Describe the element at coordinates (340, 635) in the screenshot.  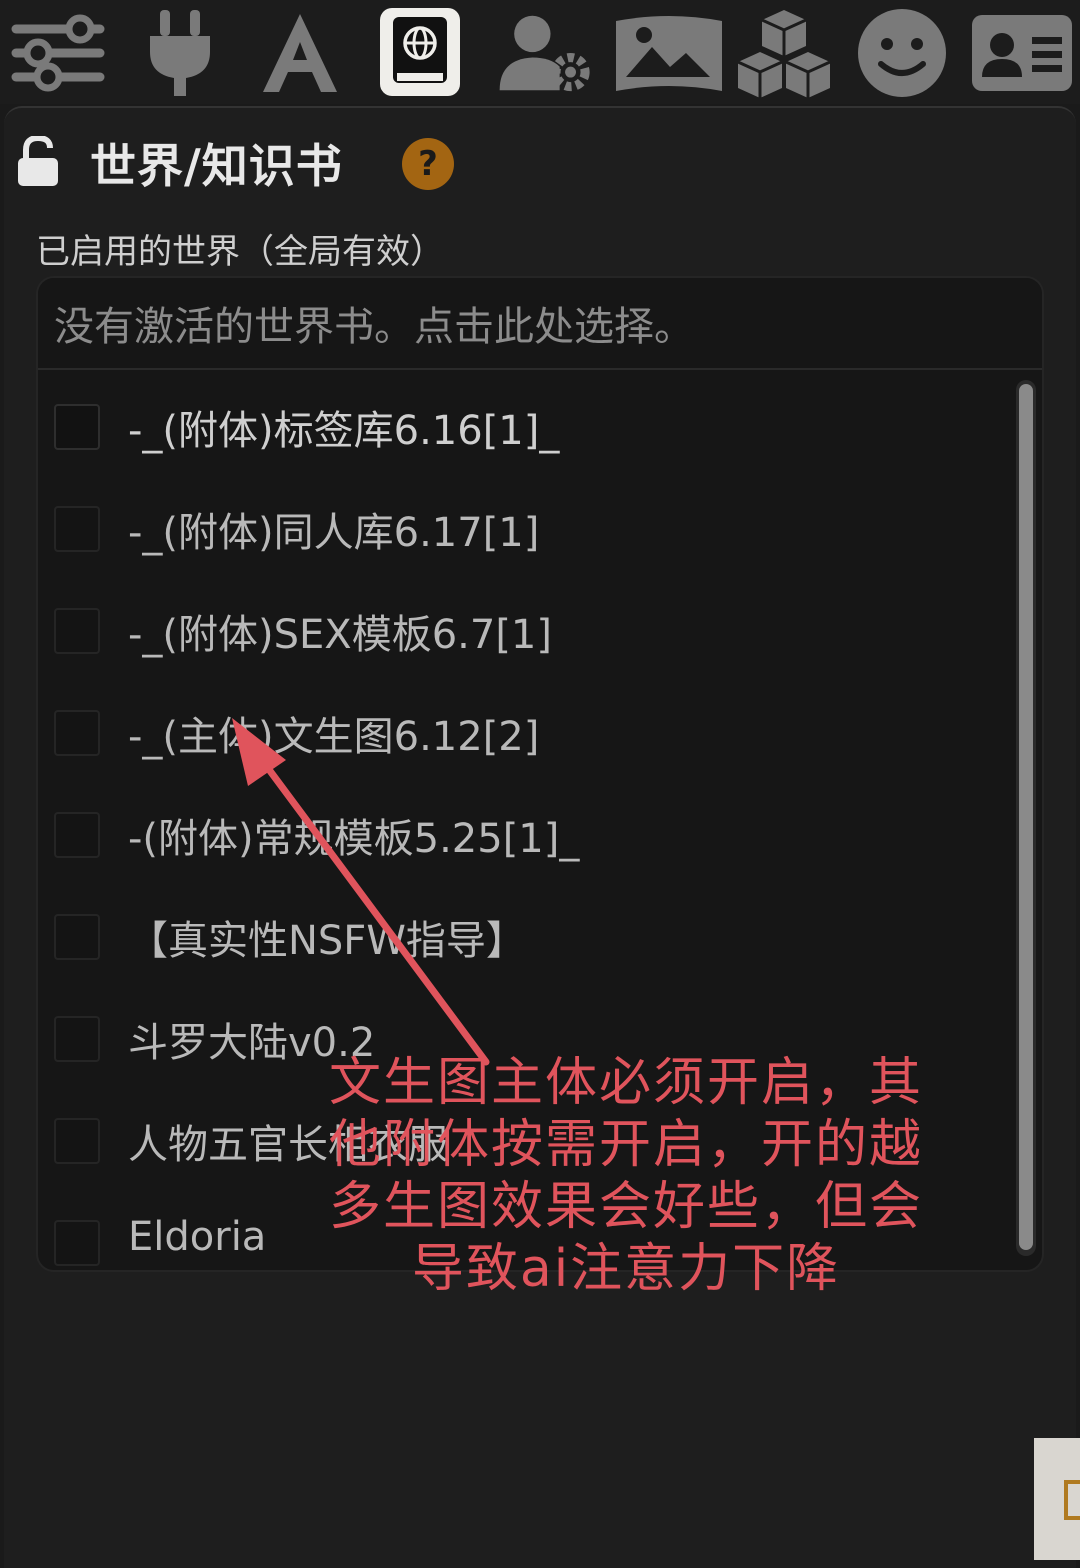
I see `option-label: -_(附体)SEX模板6.7[1]` at that location.